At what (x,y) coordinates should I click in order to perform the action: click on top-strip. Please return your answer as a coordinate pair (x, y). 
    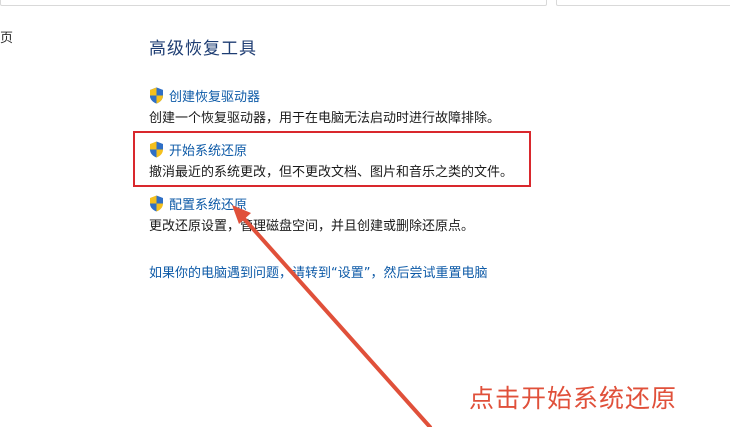
    Looking at the image, I should click on (365, 3).